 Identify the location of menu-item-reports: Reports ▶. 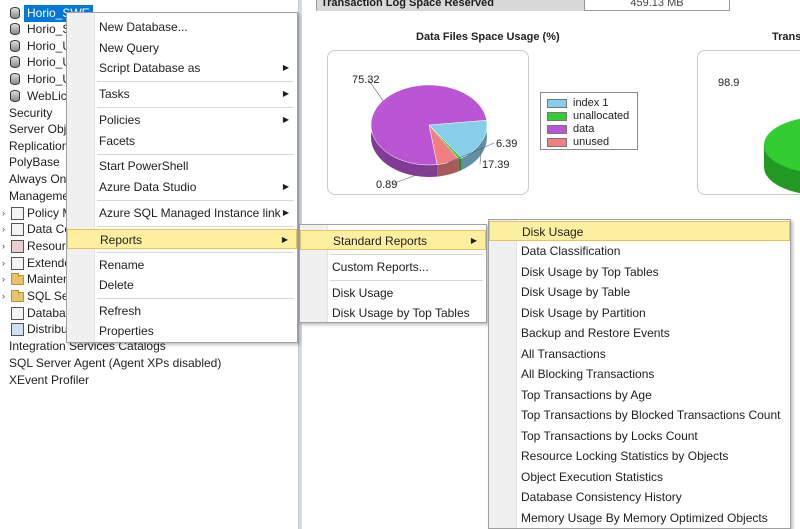
(182, 239).